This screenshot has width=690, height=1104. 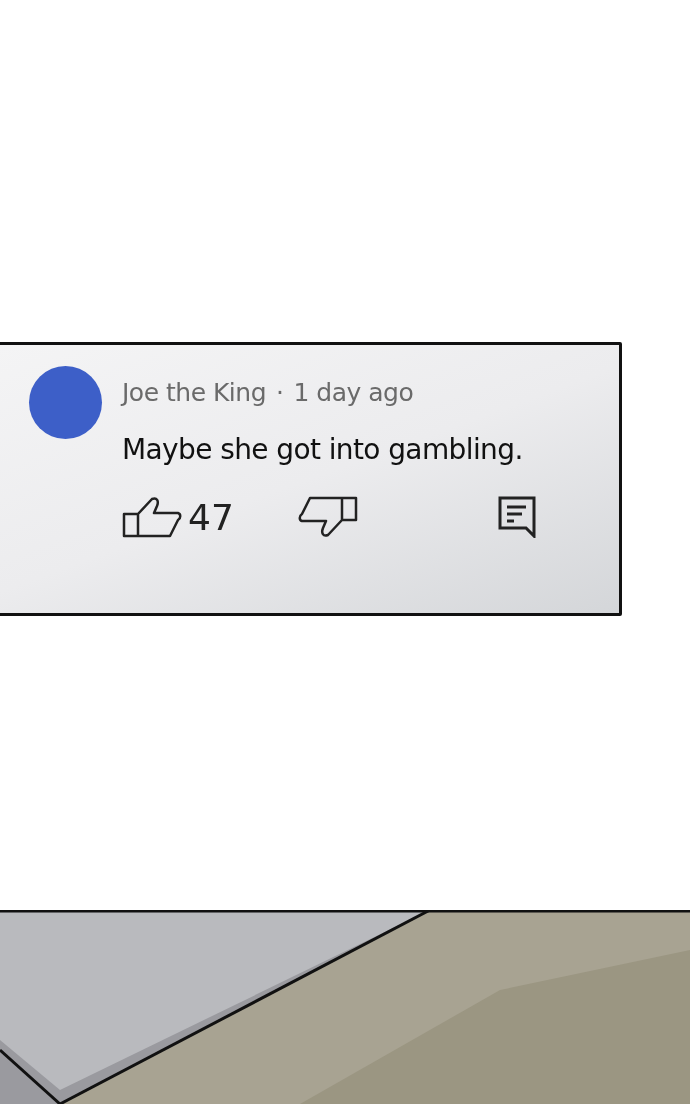 What do you see at coordinates (194, 392) in the screenshot?
I see `comment-author: Joe the King` at bounding box center [194, 392].